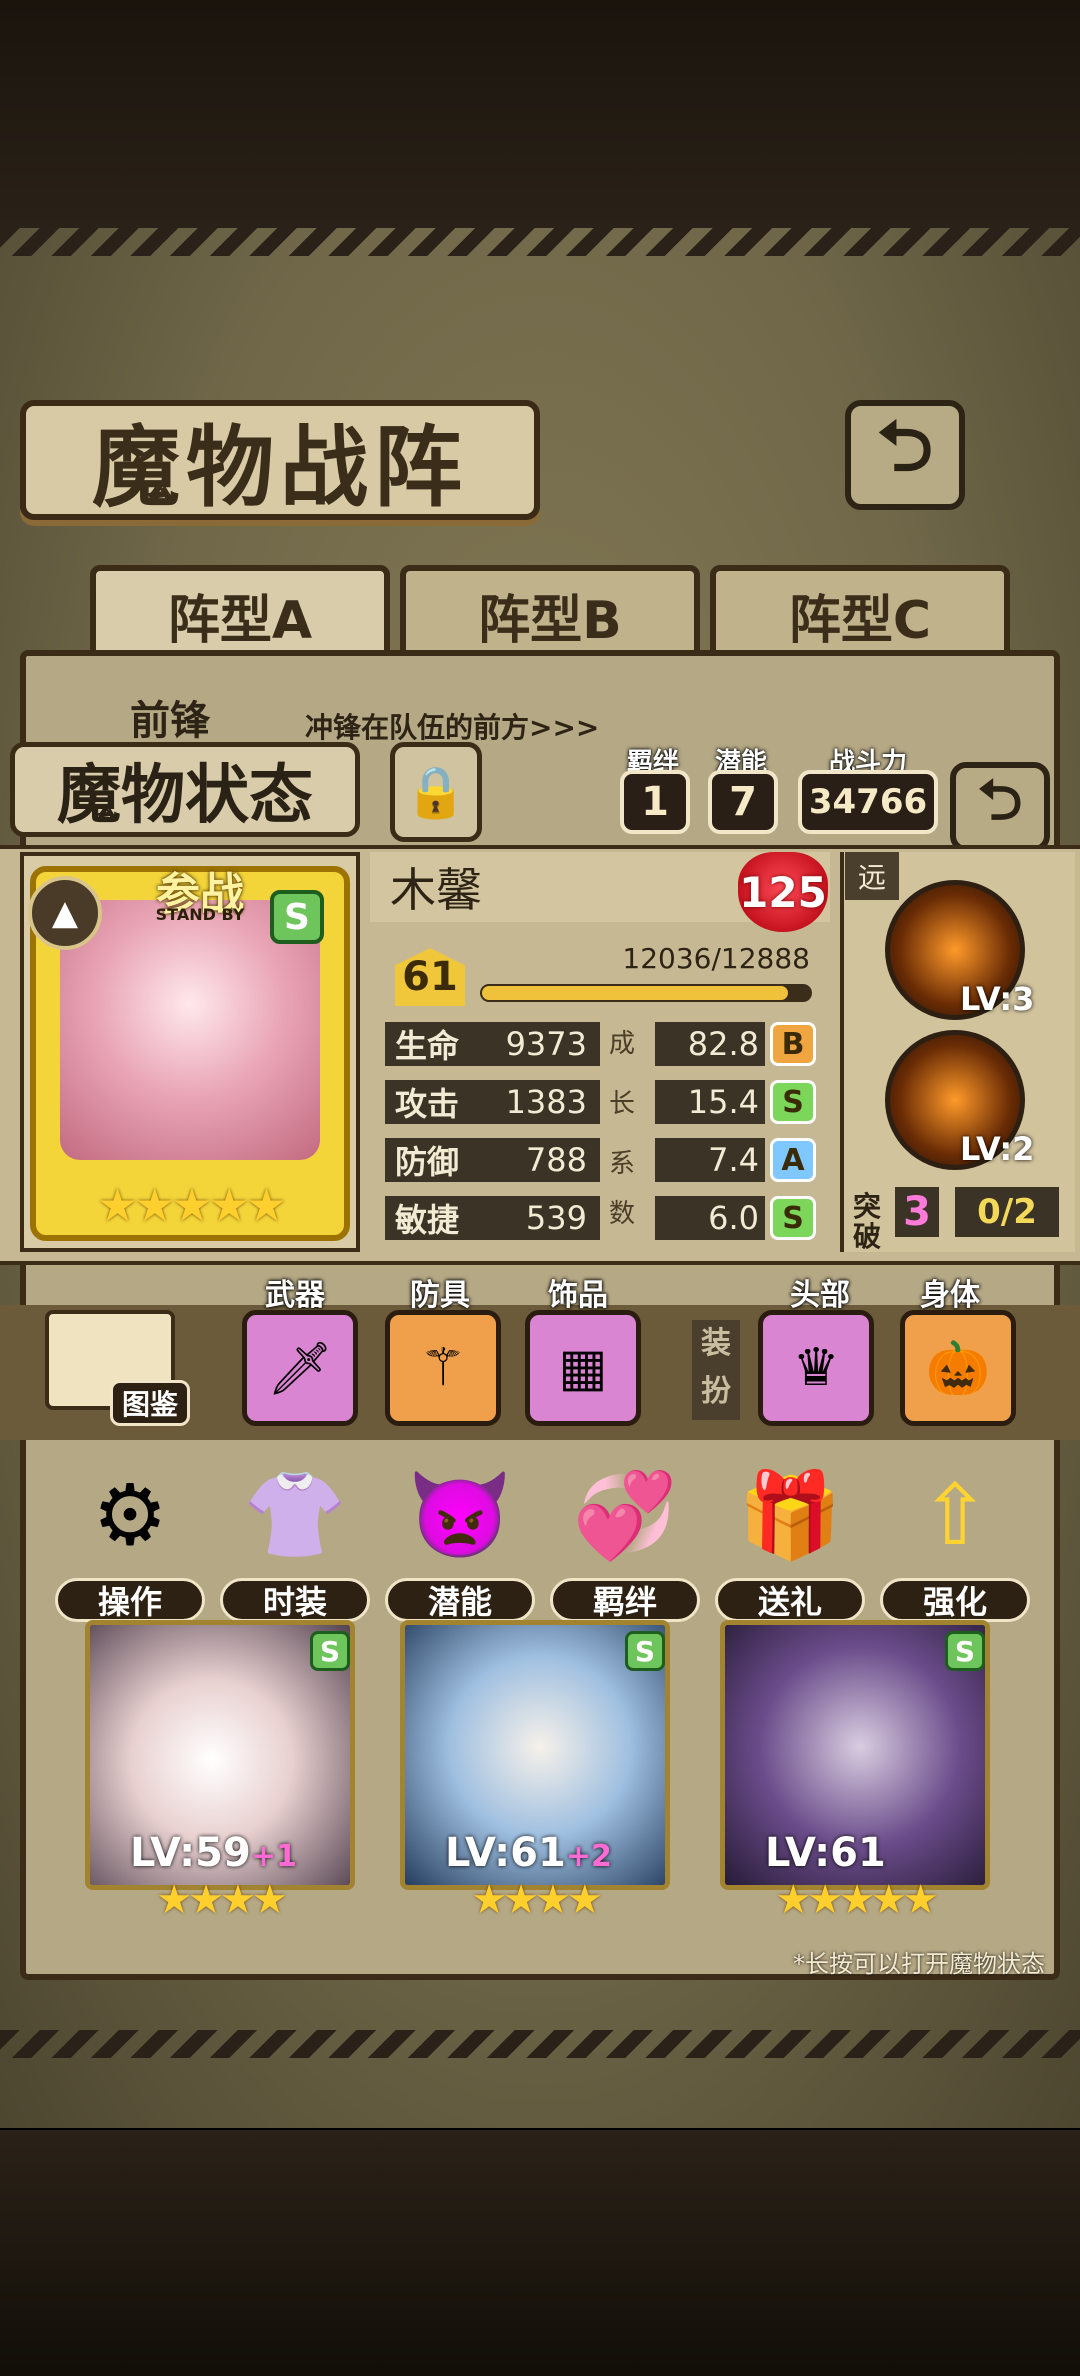  I want to click on accessory-slot: ▦, so click(583, 1368).